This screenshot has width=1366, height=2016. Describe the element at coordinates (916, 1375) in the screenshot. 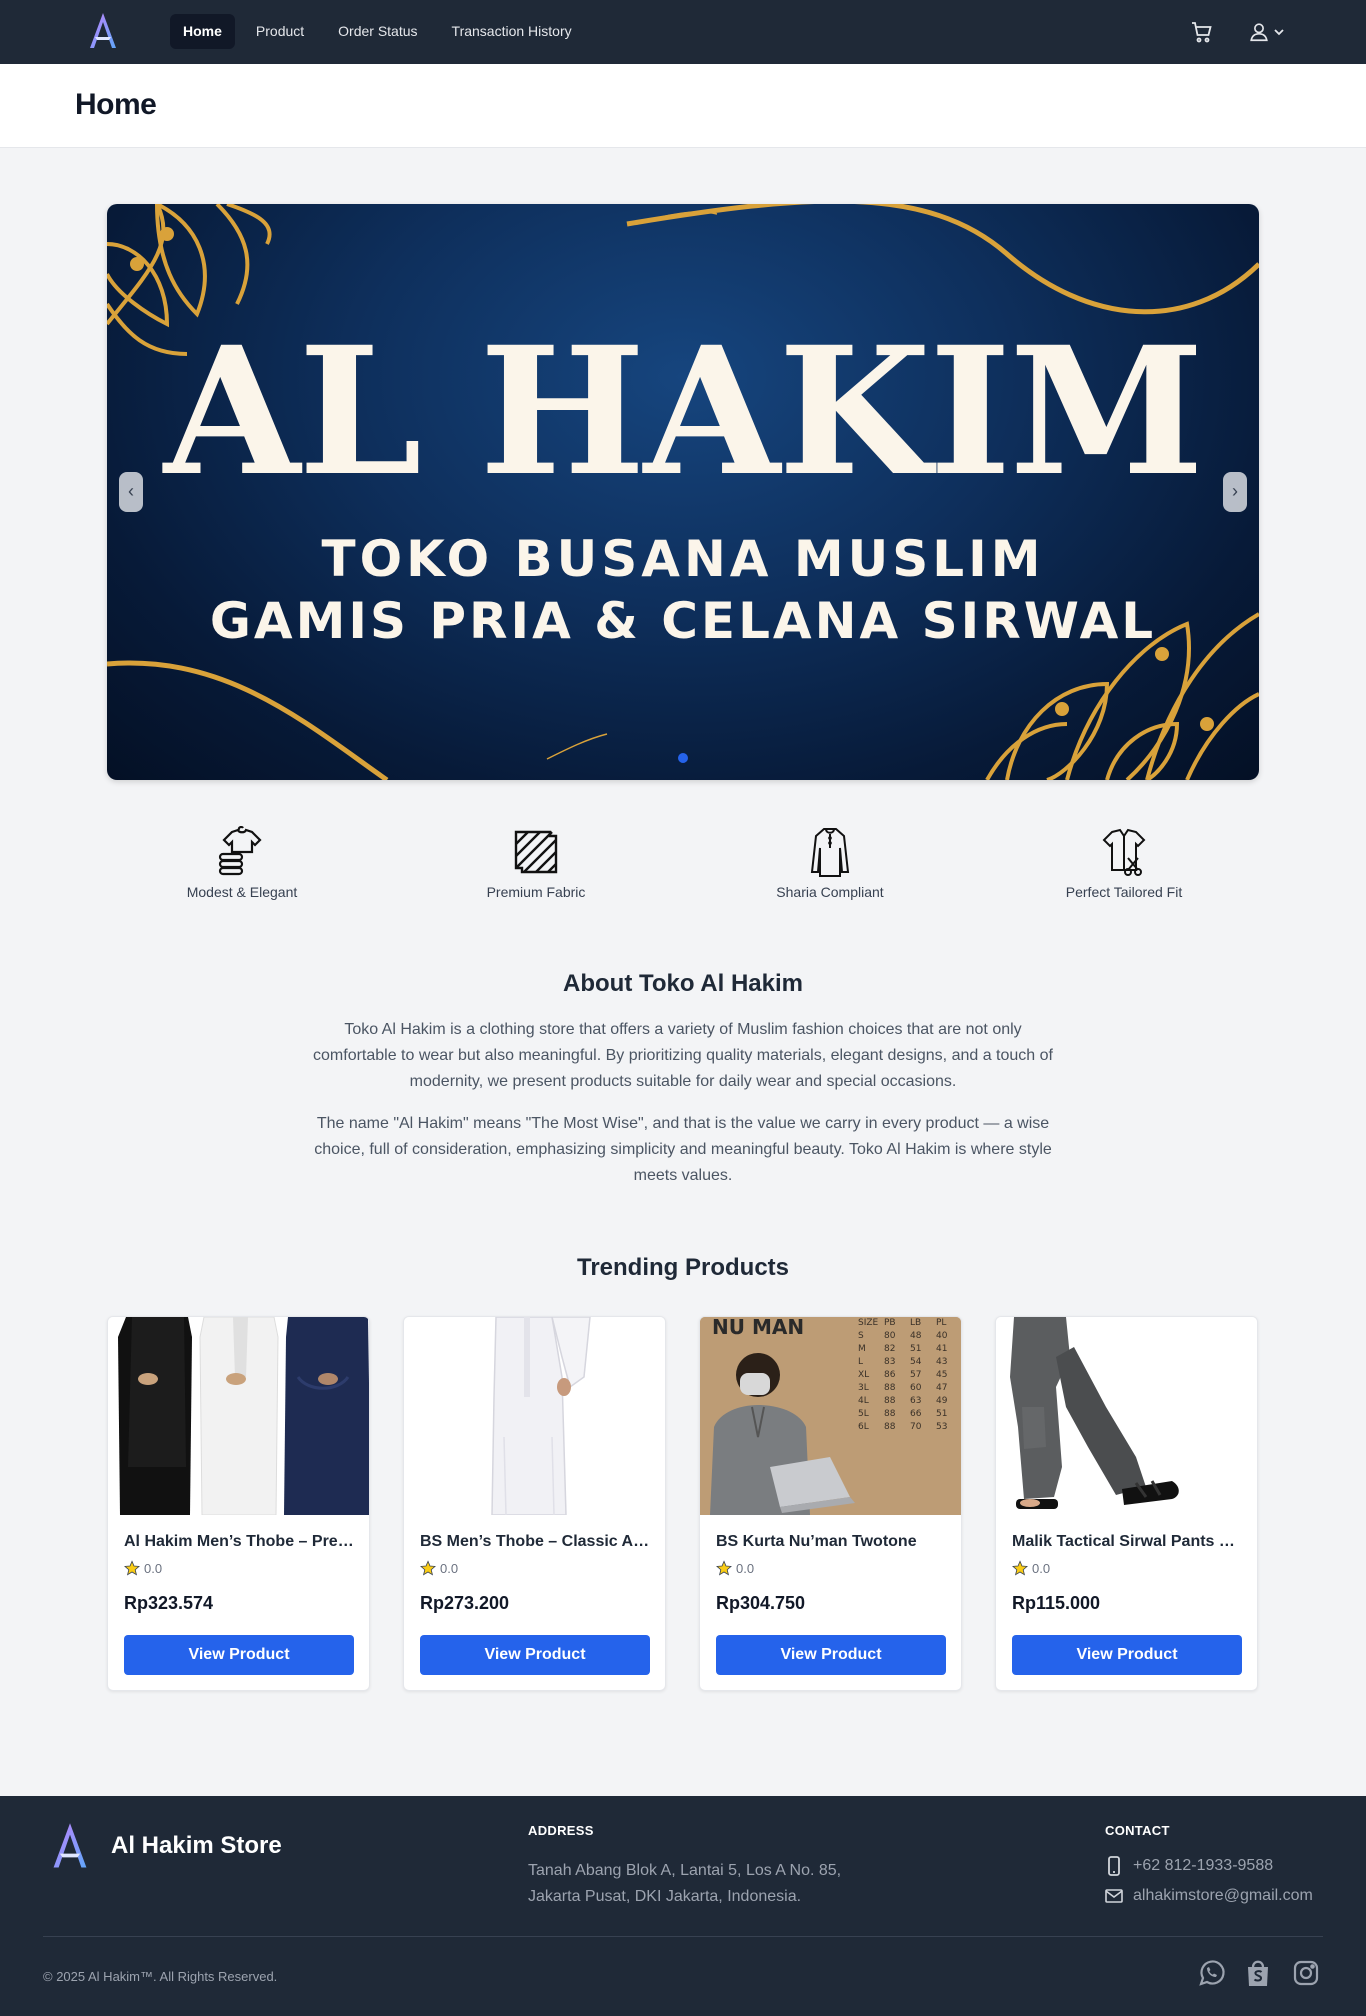

I see `size-chart-cell: 57` at that location.